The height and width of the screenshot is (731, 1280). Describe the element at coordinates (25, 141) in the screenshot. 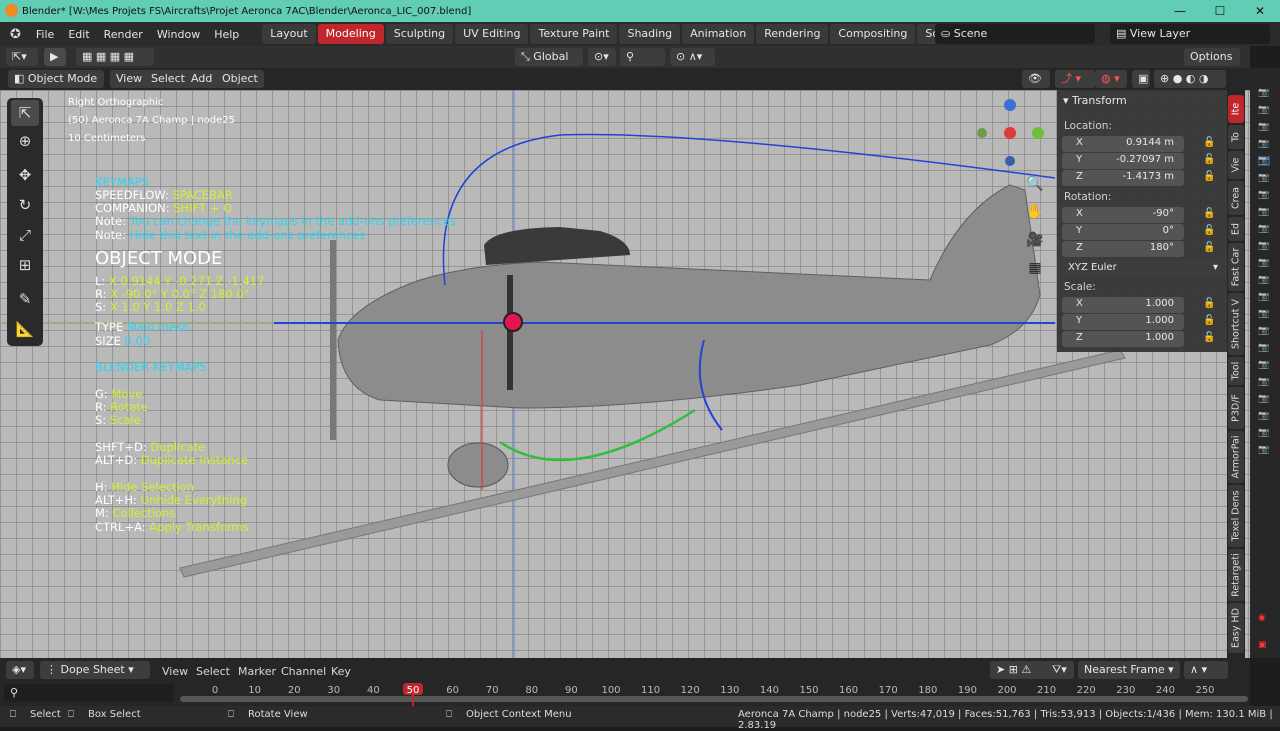

I see `cursor-icon: ⊕` at that location.